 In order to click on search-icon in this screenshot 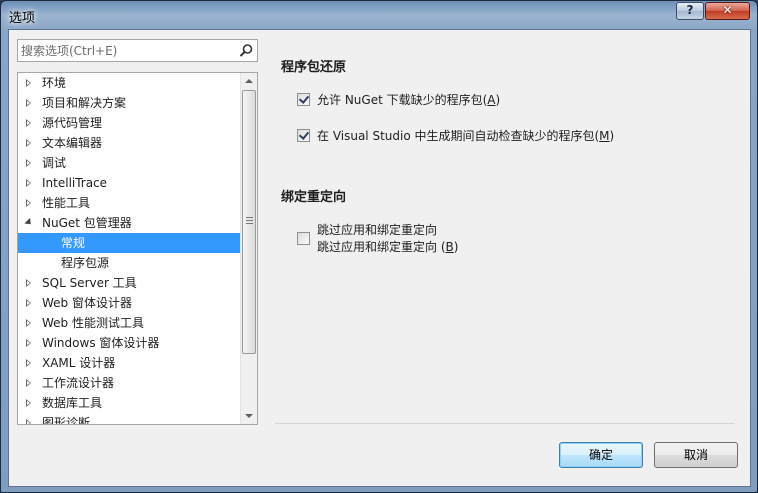, I will do `click(246, 51)`.